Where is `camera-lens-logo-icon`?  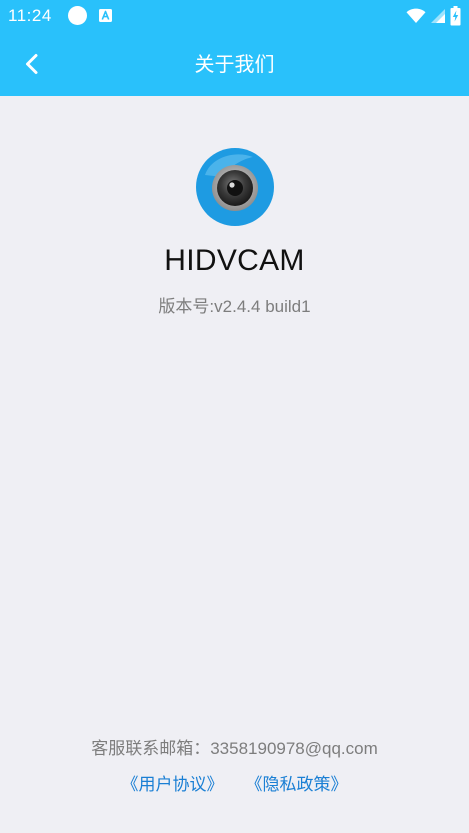 camera-lens-logo-icon is located at coordinates (235, 187).